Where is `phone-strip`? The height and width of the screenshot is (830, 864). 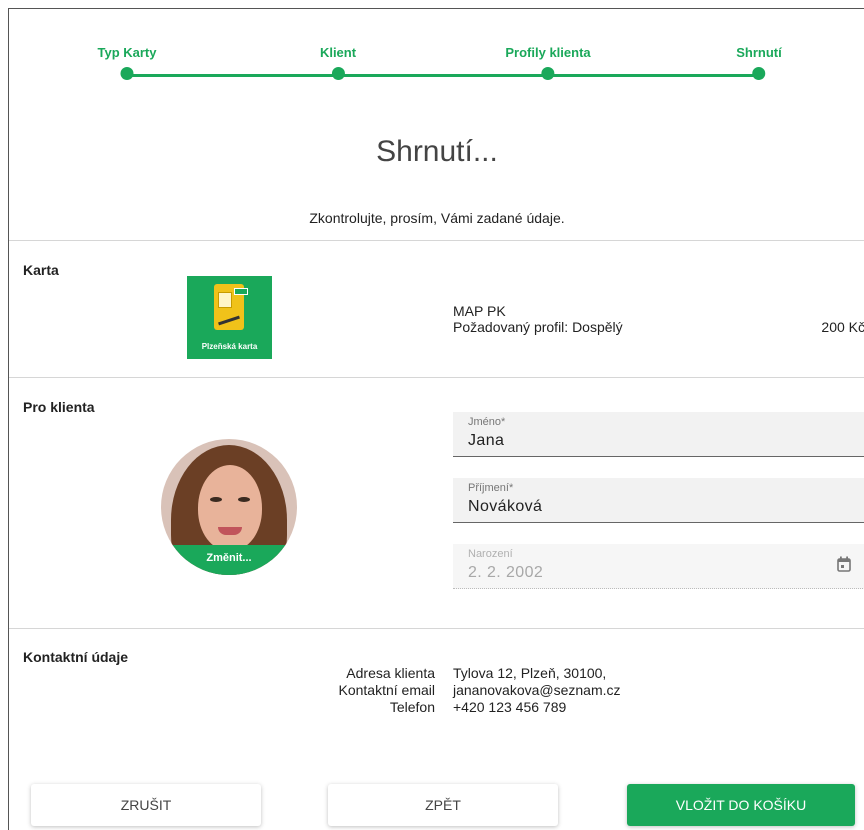 phone-strip is located at coordinates (229, 320).